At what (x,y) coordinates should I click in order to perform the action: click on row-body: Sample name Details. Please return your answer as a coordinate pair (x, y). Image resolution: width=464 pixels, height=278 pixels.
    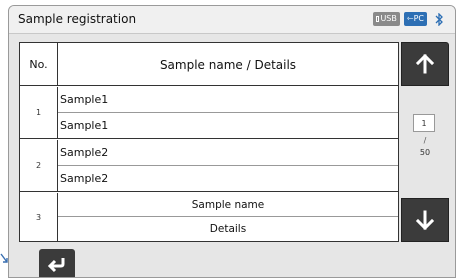
    Looking at the image, I should click on (228, 217).